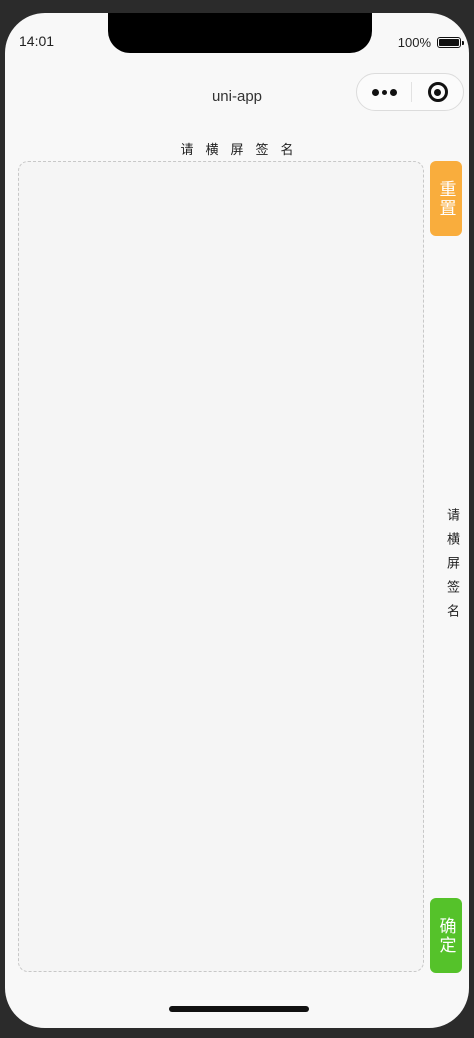 Image resolution: width=474 pixels, height=1038 pixels. What do you see at coordinates (243, 150) in the screenshot?
I see `sign-hint-top: 请横屏签名` at bounding box center [243, 150].